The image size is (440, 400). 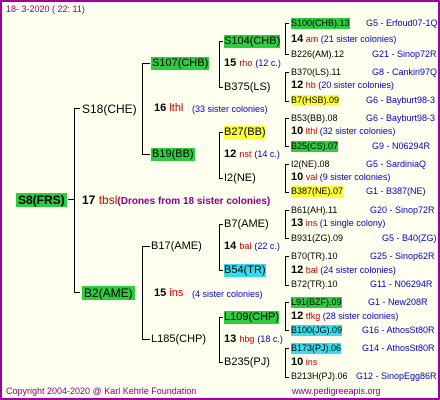 I want to click on leaf-info: G1 - New208R, so click(x=398, y=302).